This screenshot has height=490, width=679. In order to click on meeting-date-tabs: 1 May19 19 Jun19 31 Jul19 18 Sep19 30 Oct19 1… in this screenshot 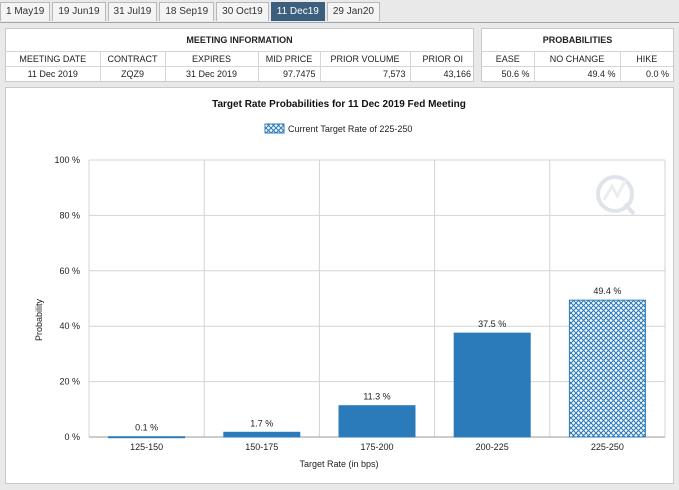, I will do `click(191, 12)`.